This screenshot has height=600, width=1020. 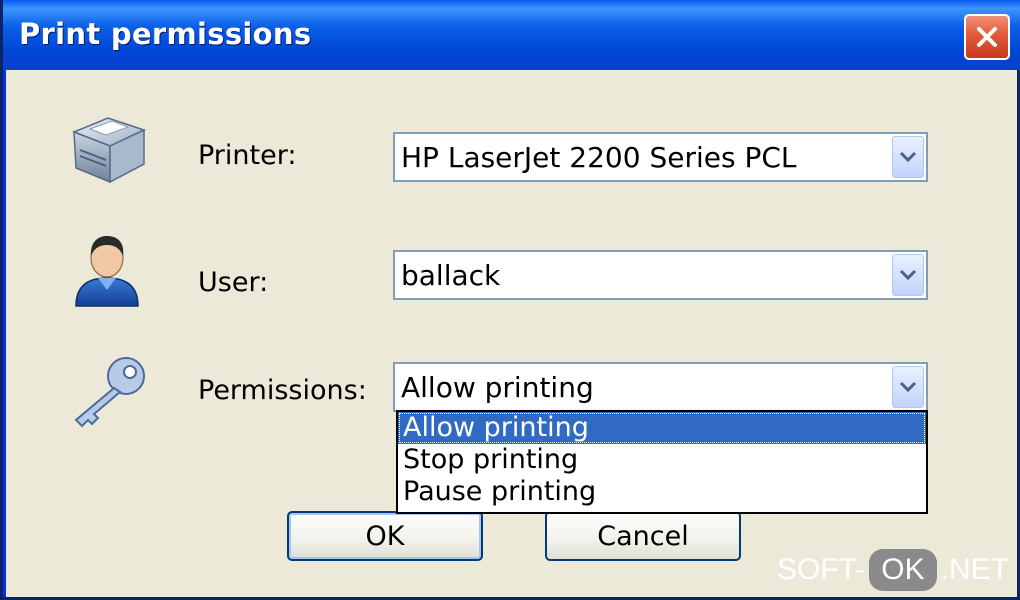 I want to click on cancel-button: Cancel, so click(x=643, y=536).